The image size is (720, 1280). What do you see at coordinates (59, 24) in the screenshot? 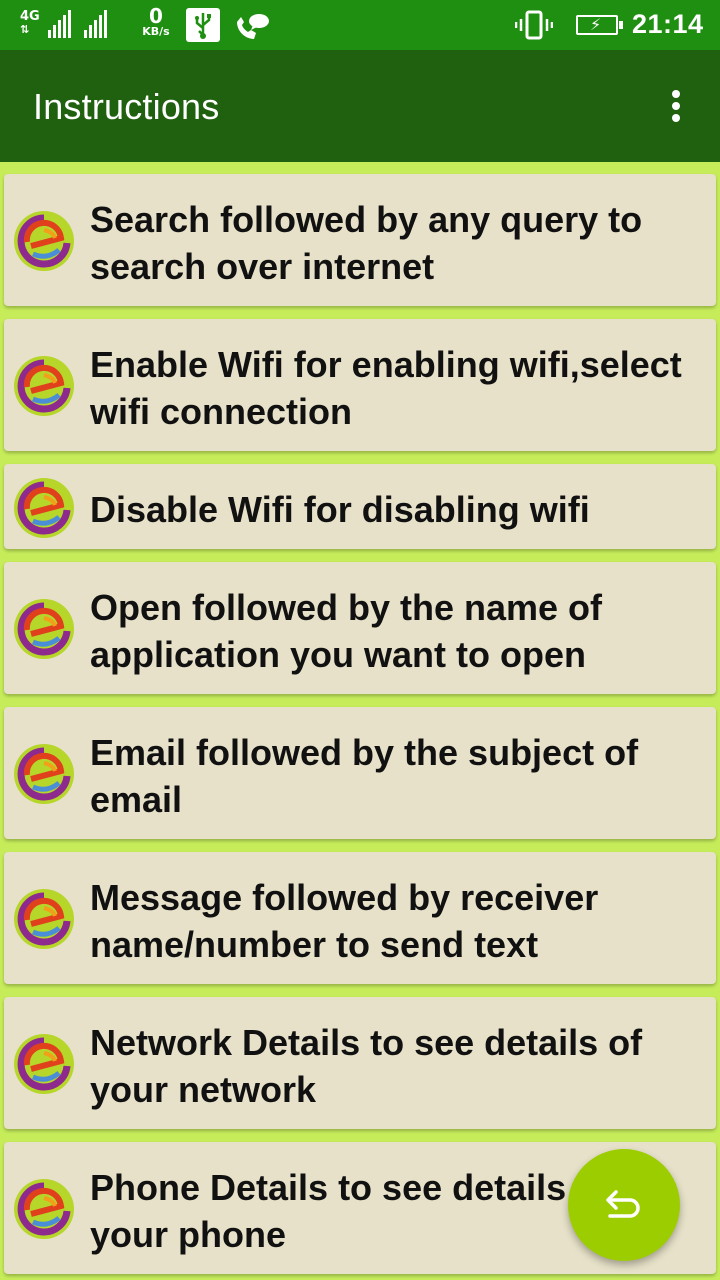
I see `signal-strength-icon` at bounding box center [59, 24].